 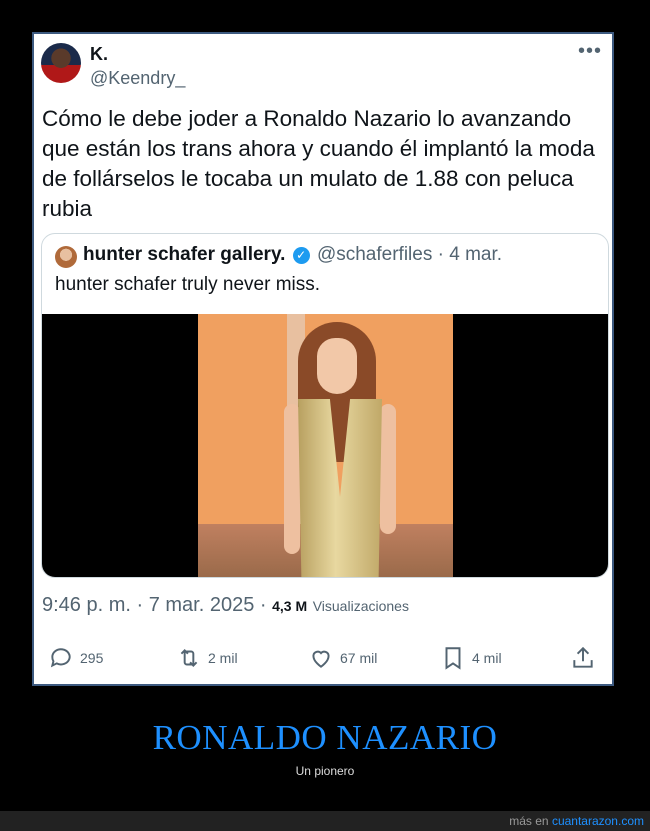 What do you see at coordinates (61, 63) in the screenshot?
I see `avatar` at bounding box center [61, 63].